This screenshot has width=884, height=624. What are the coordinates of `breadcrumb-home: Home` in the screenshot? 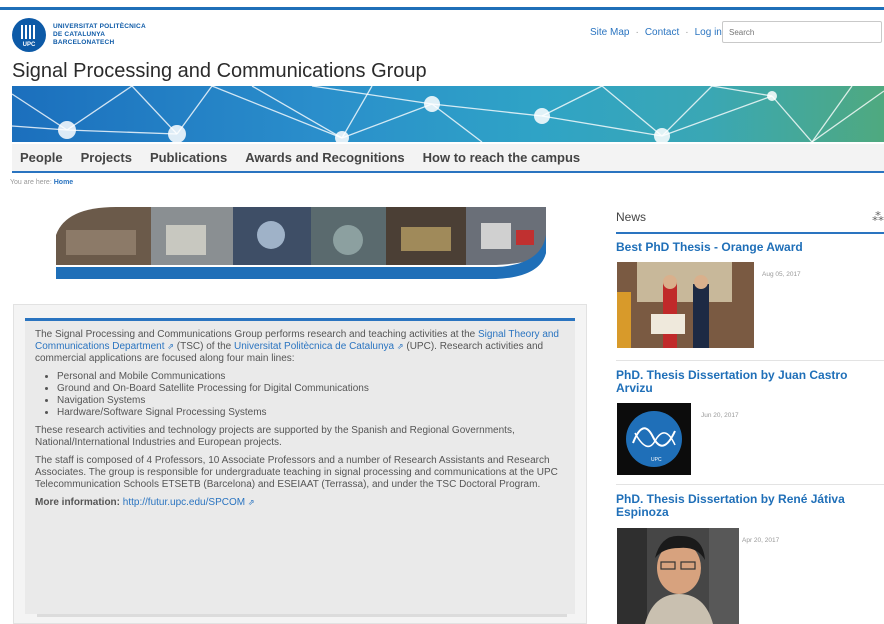 It's located at (63, 182).